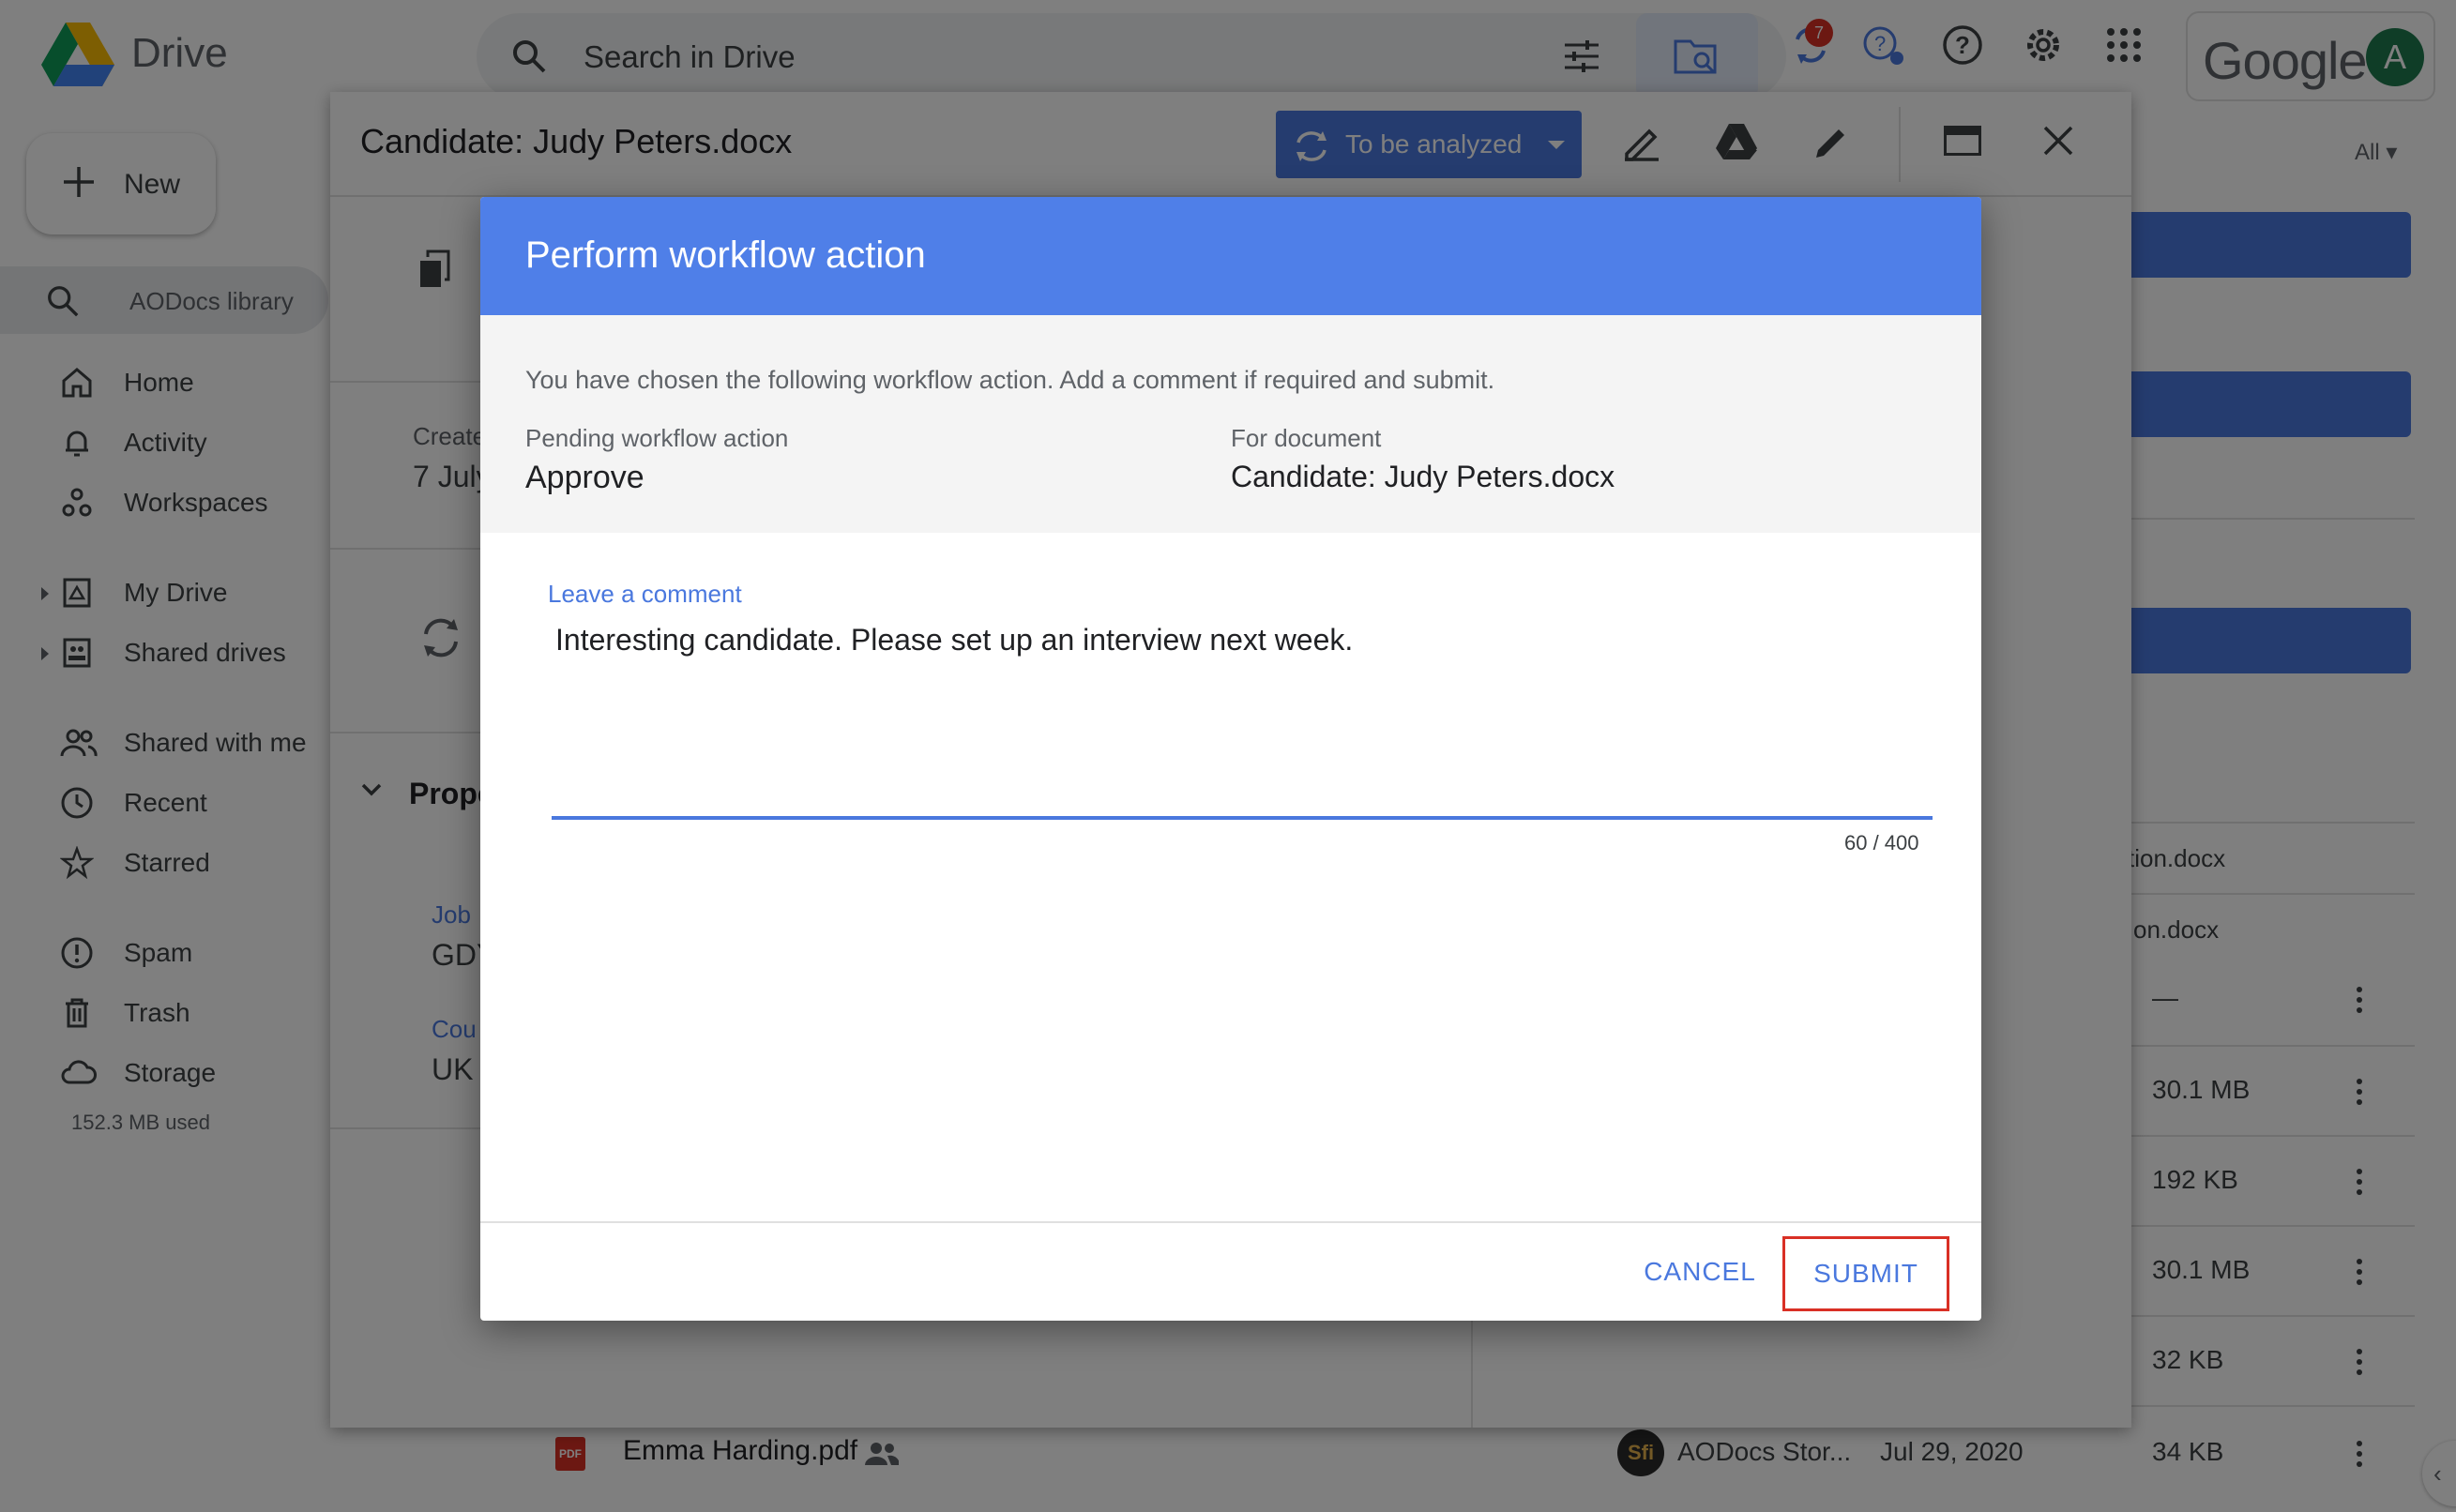 This screenshot has height=1512, width=2456. Describe the element at coordinates (657, 438) in the screenshot. I see `pending-action-label: Pending workflow action` at that location.